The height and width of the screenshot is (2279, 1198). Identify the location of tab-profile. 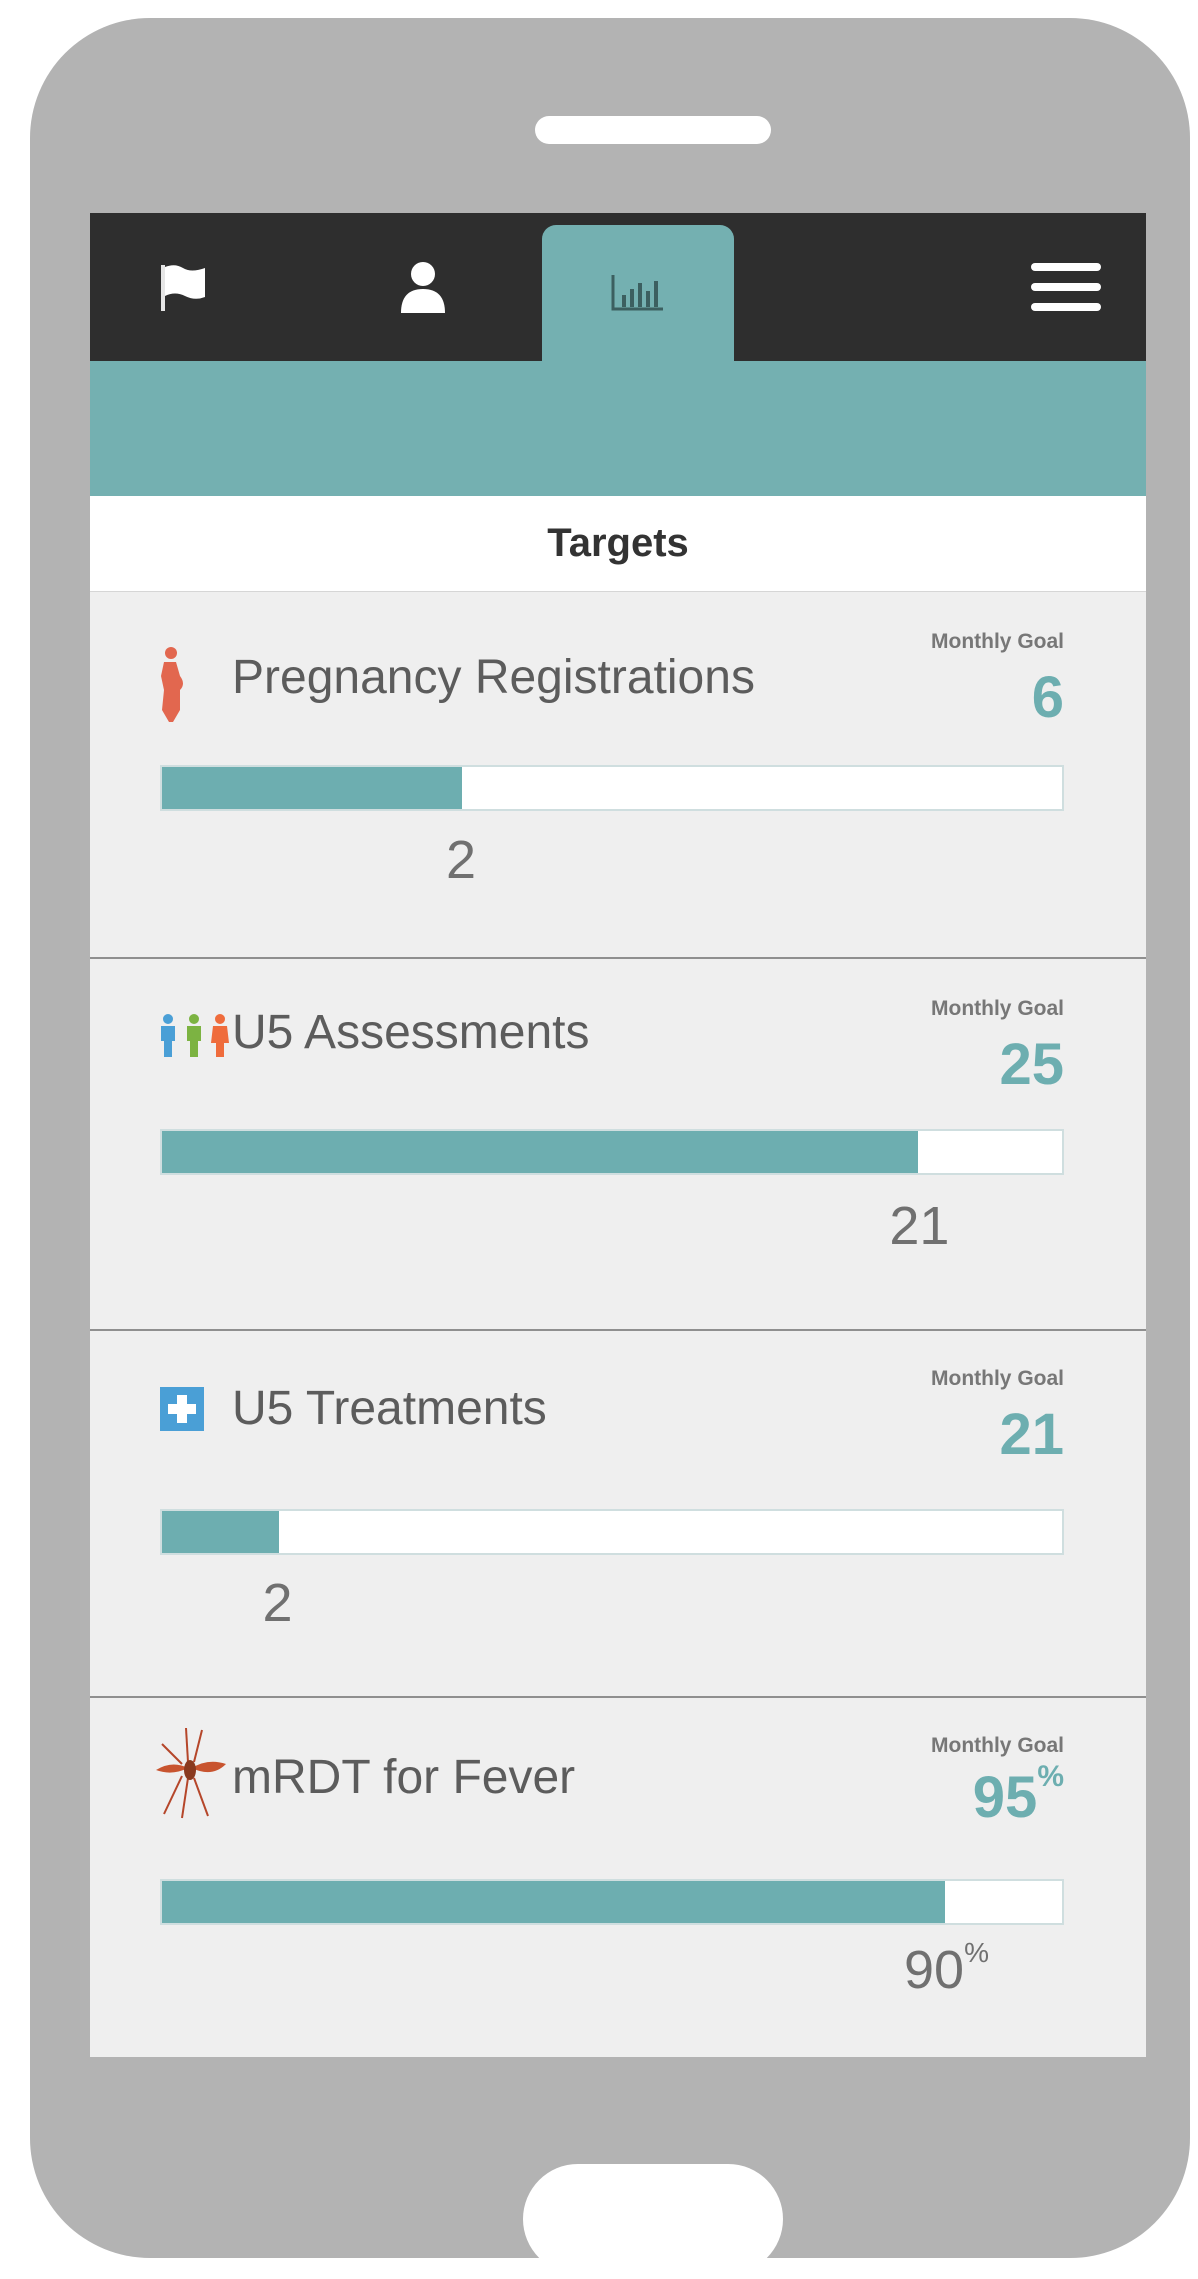
(423, 287).